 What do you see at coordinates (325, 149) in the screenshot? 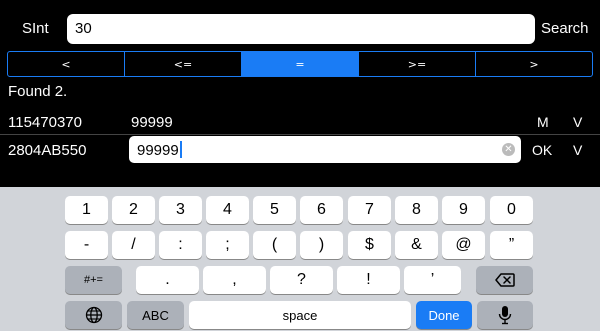
I see `value-edit-field: 99999 ✕` at bounding box center [325, 149].